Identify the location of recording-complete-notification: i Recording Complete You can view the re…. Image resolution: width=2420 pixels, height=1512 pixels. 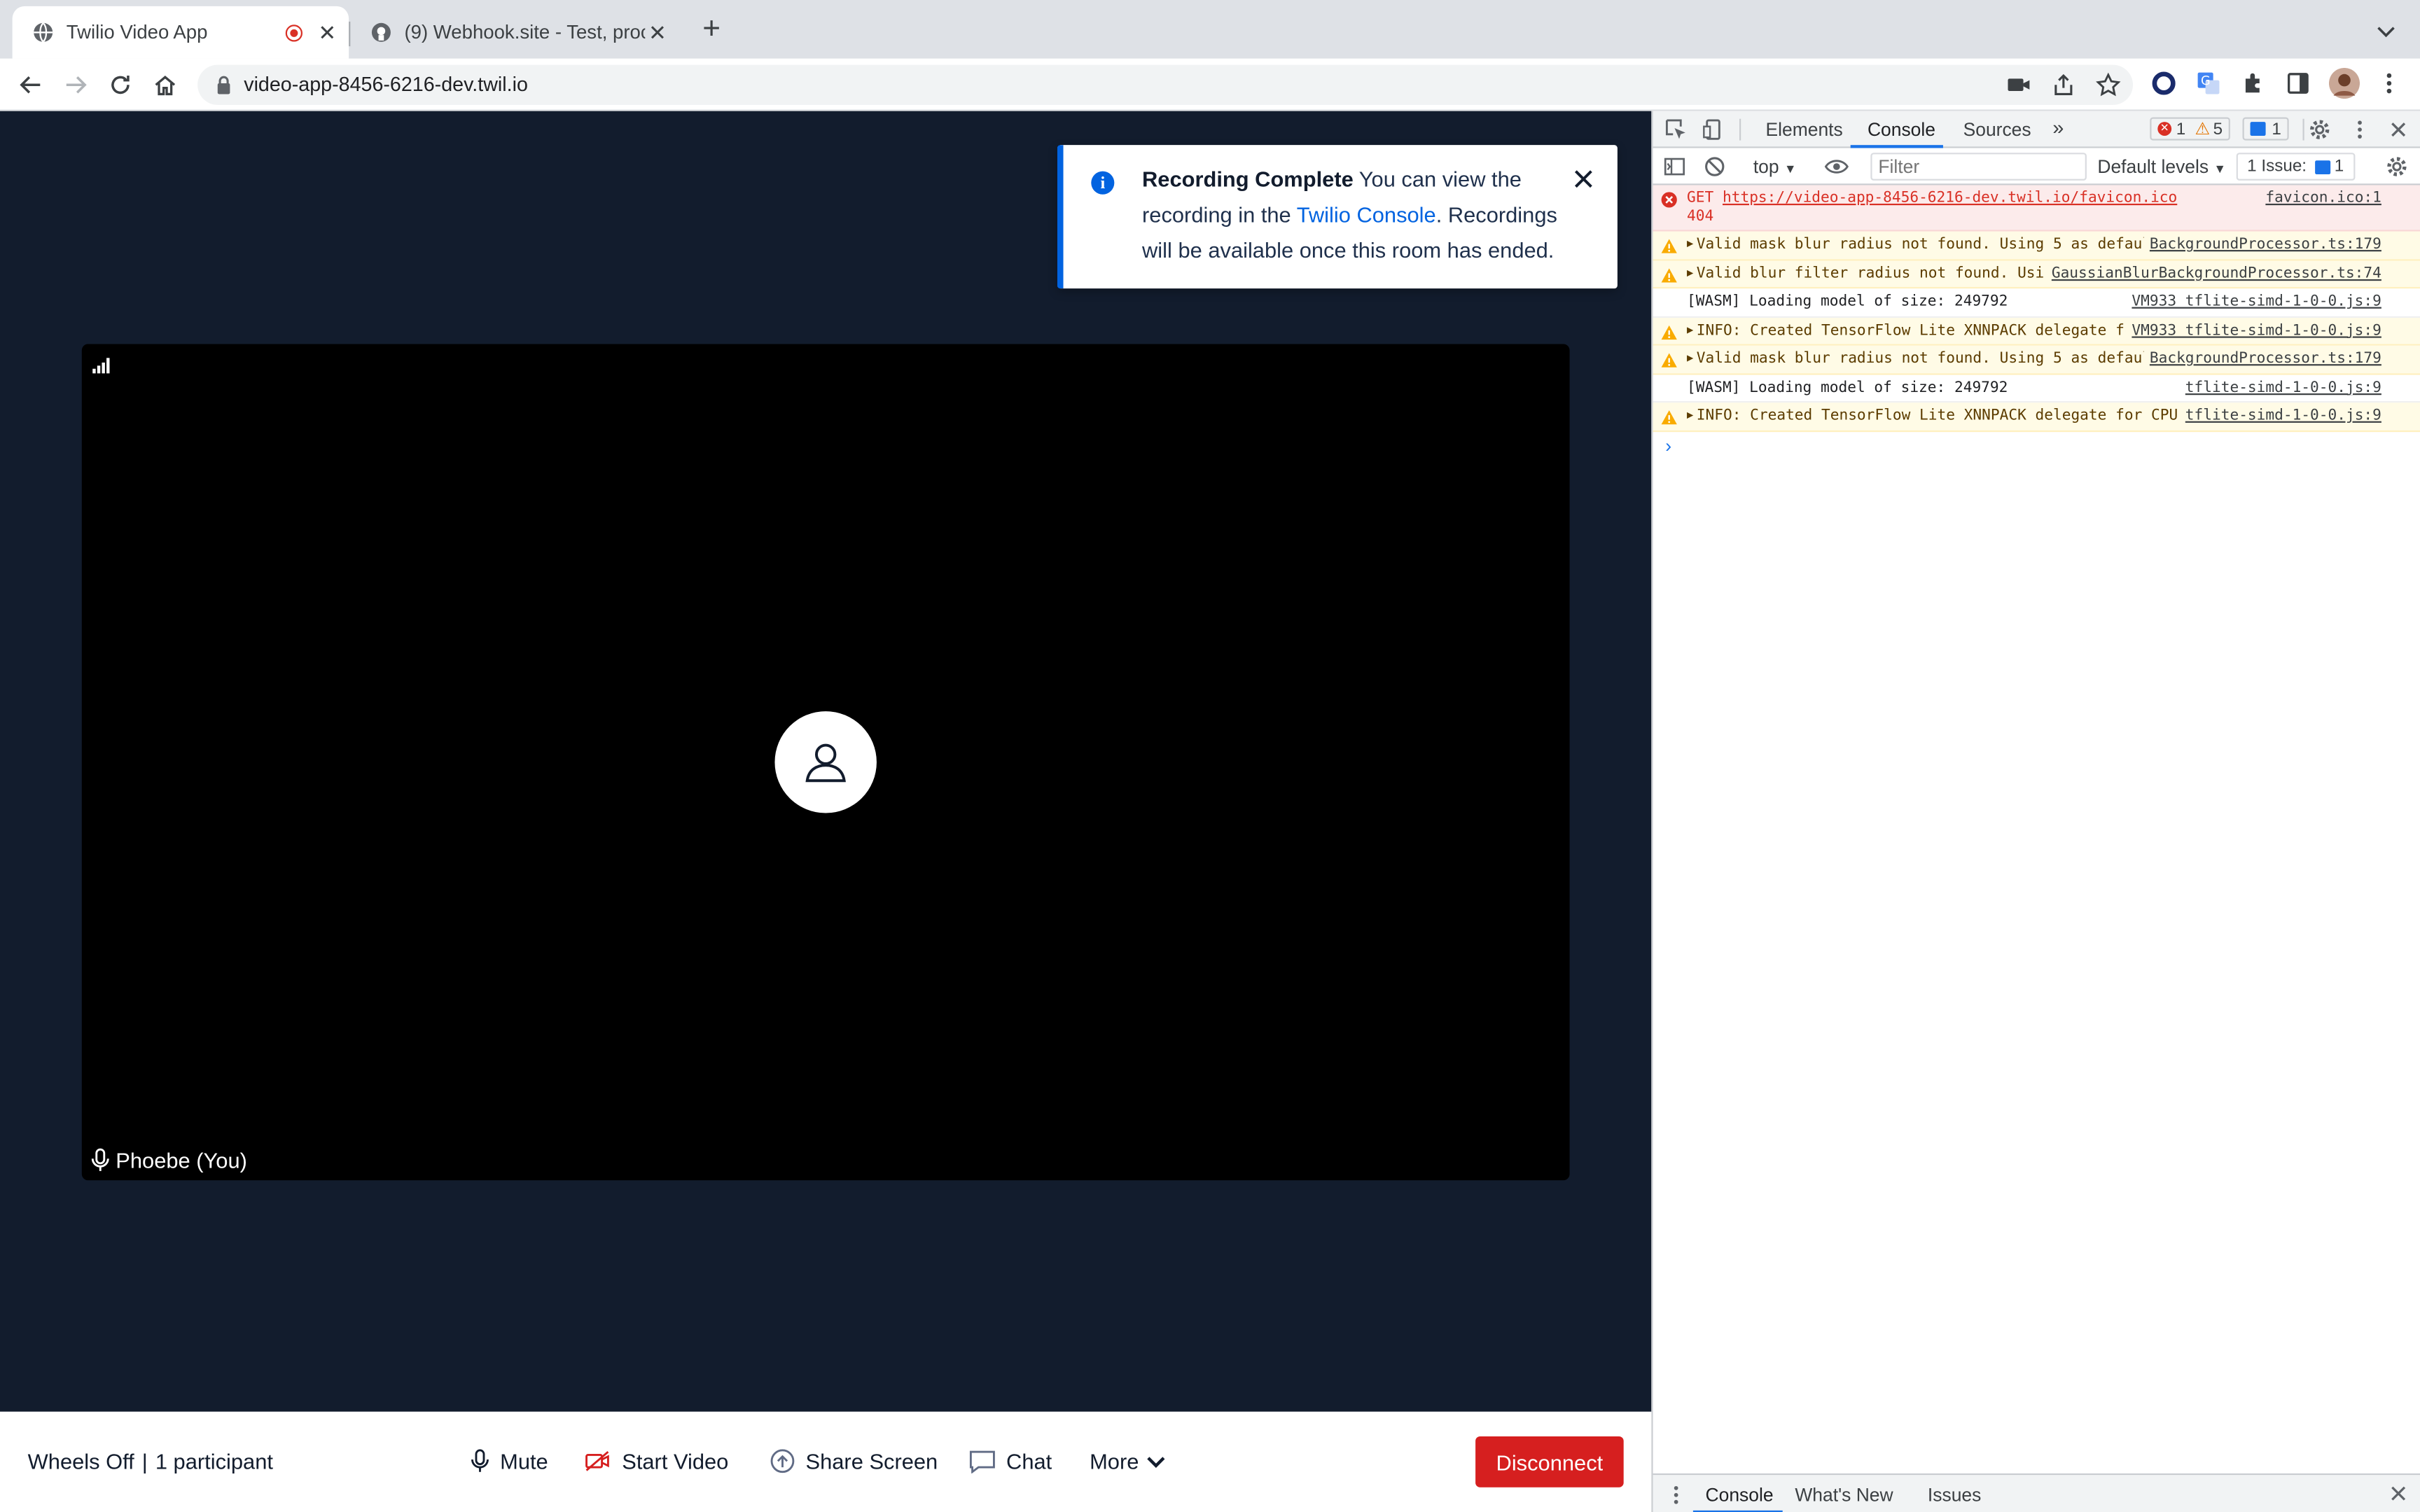
(1337, 217).